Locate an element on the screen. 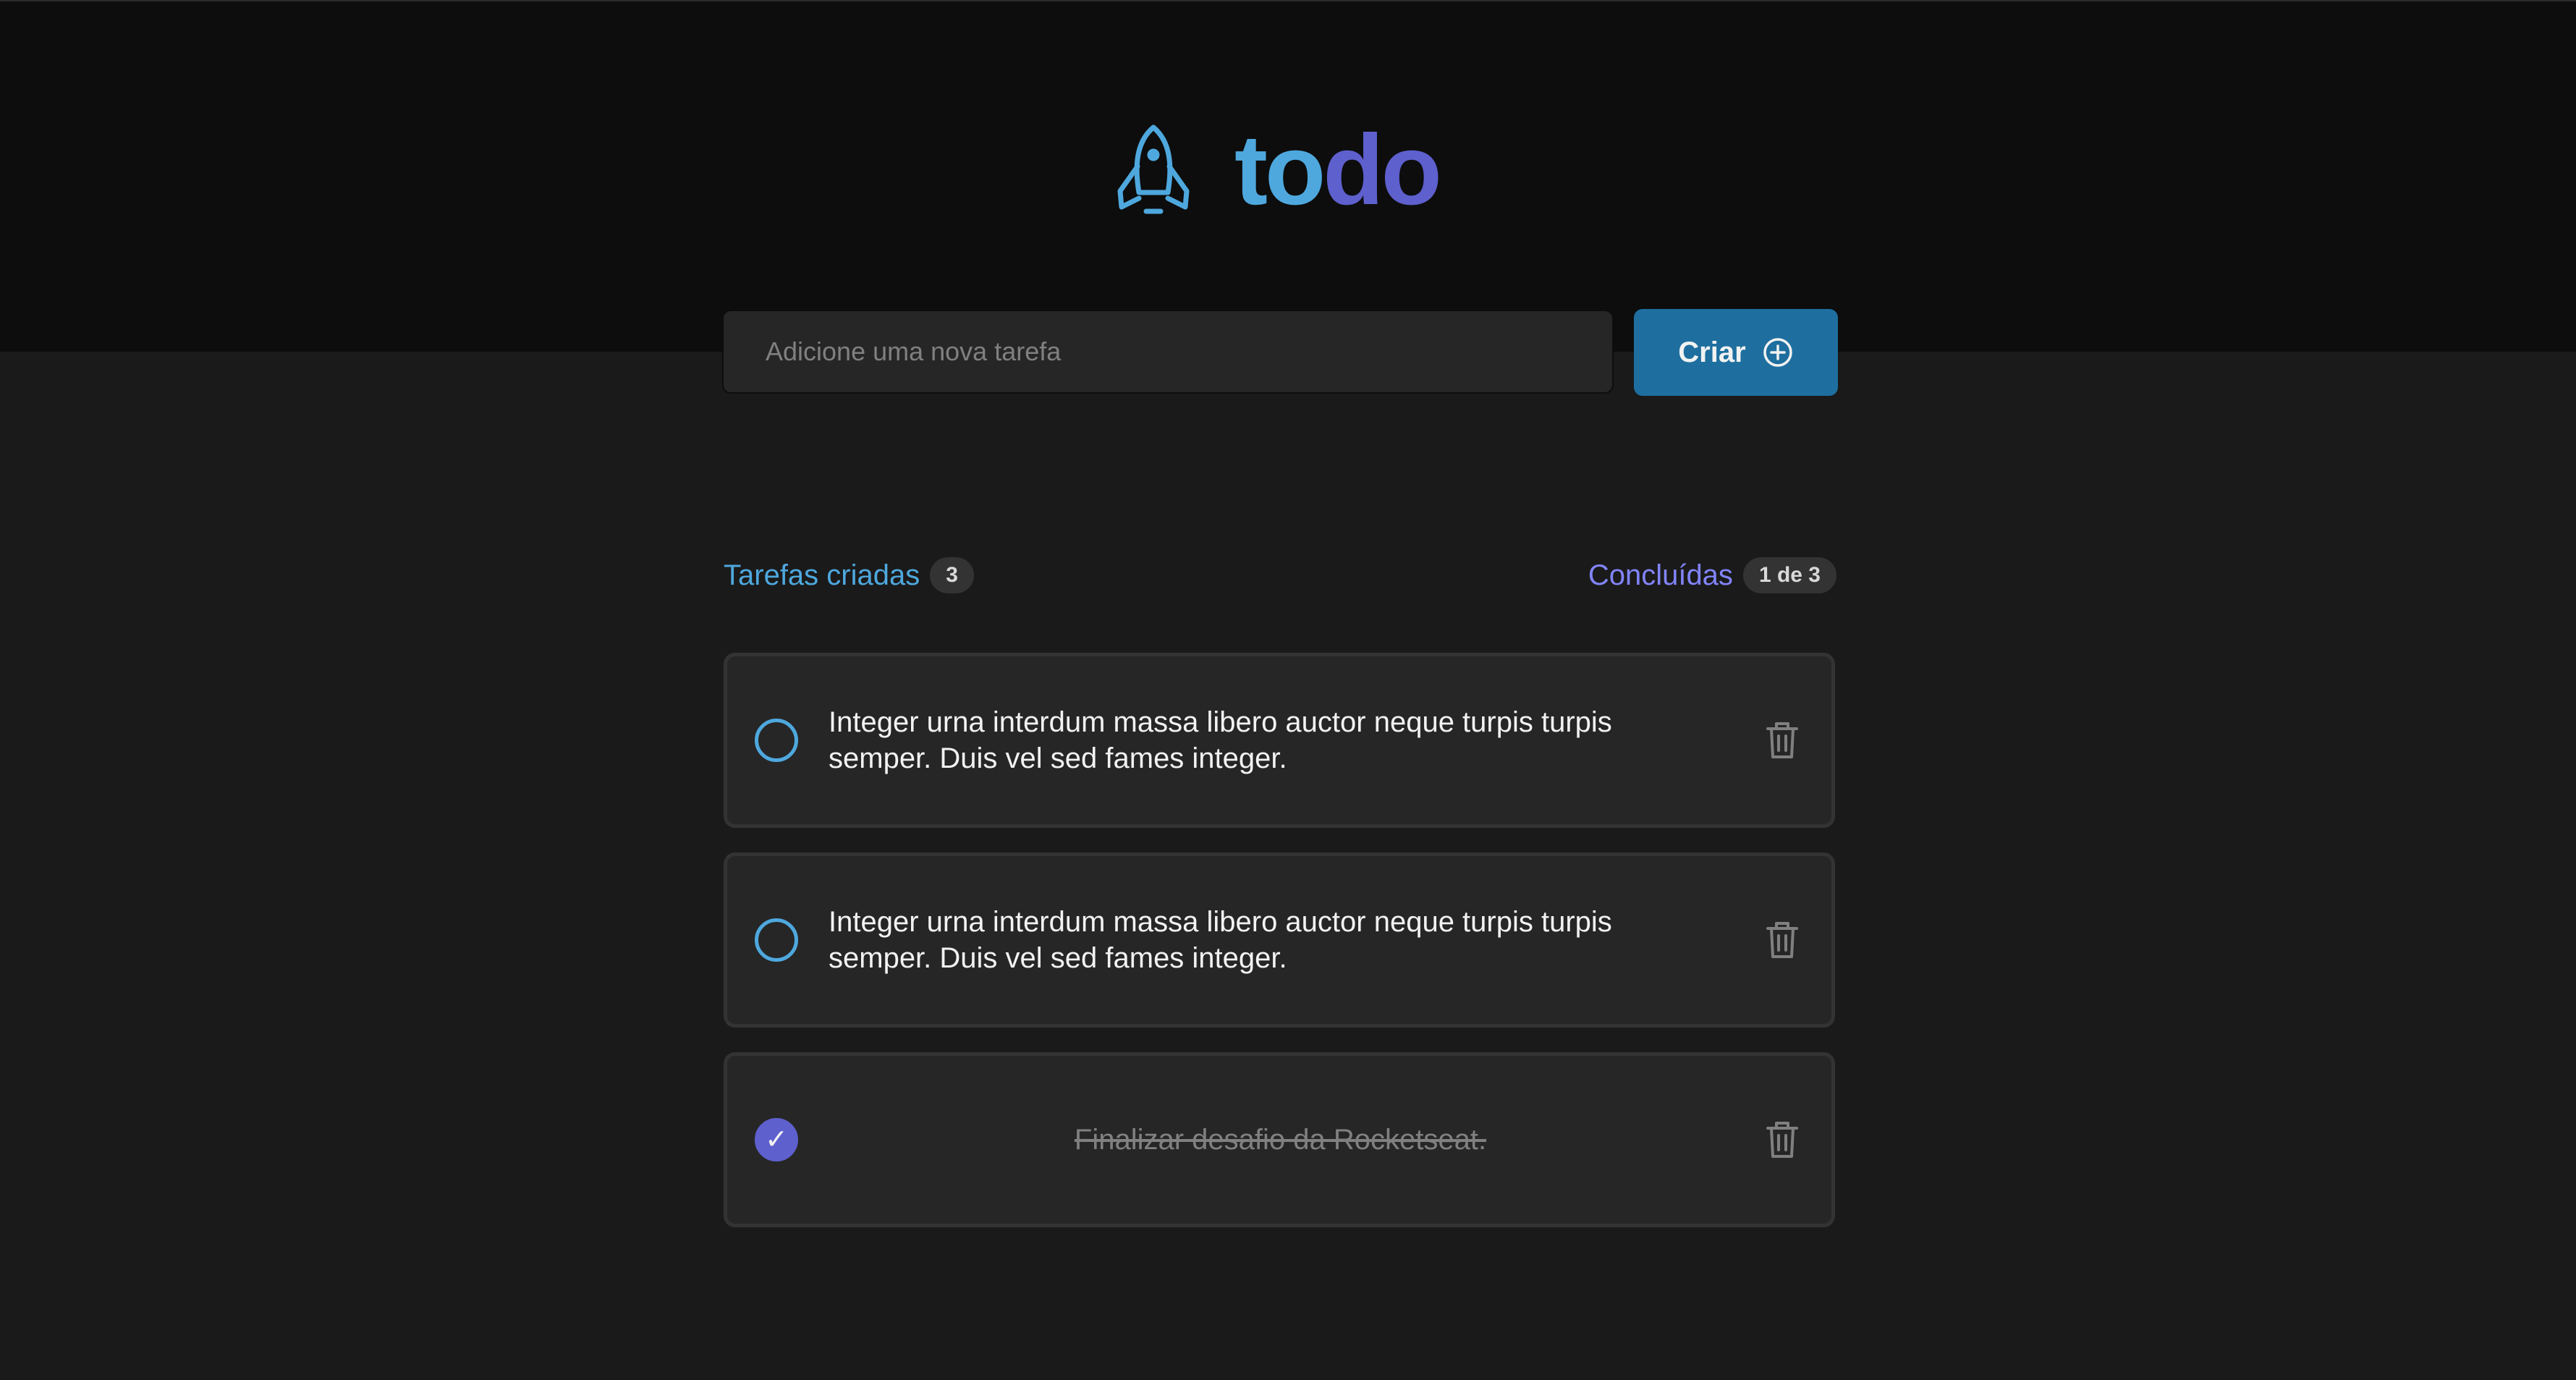 This screenshot has width=2576, height=1380. logo: todo is located at coordinates (1278, 170).